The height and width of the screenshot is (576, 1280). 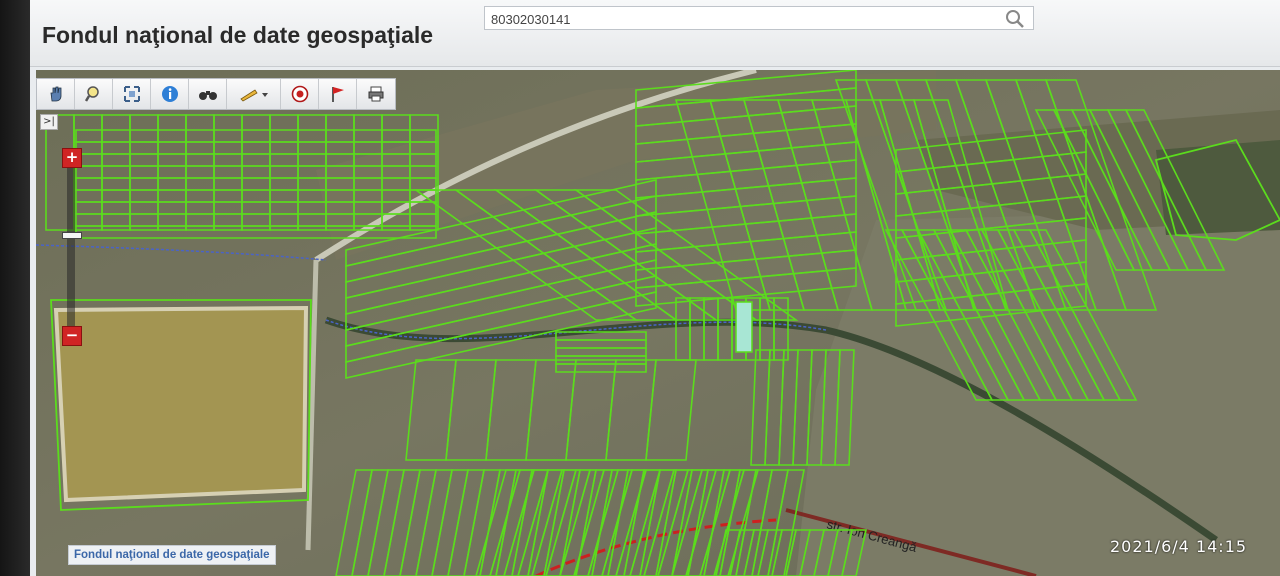 I want to click on info-button, so click(x=170, y=94).